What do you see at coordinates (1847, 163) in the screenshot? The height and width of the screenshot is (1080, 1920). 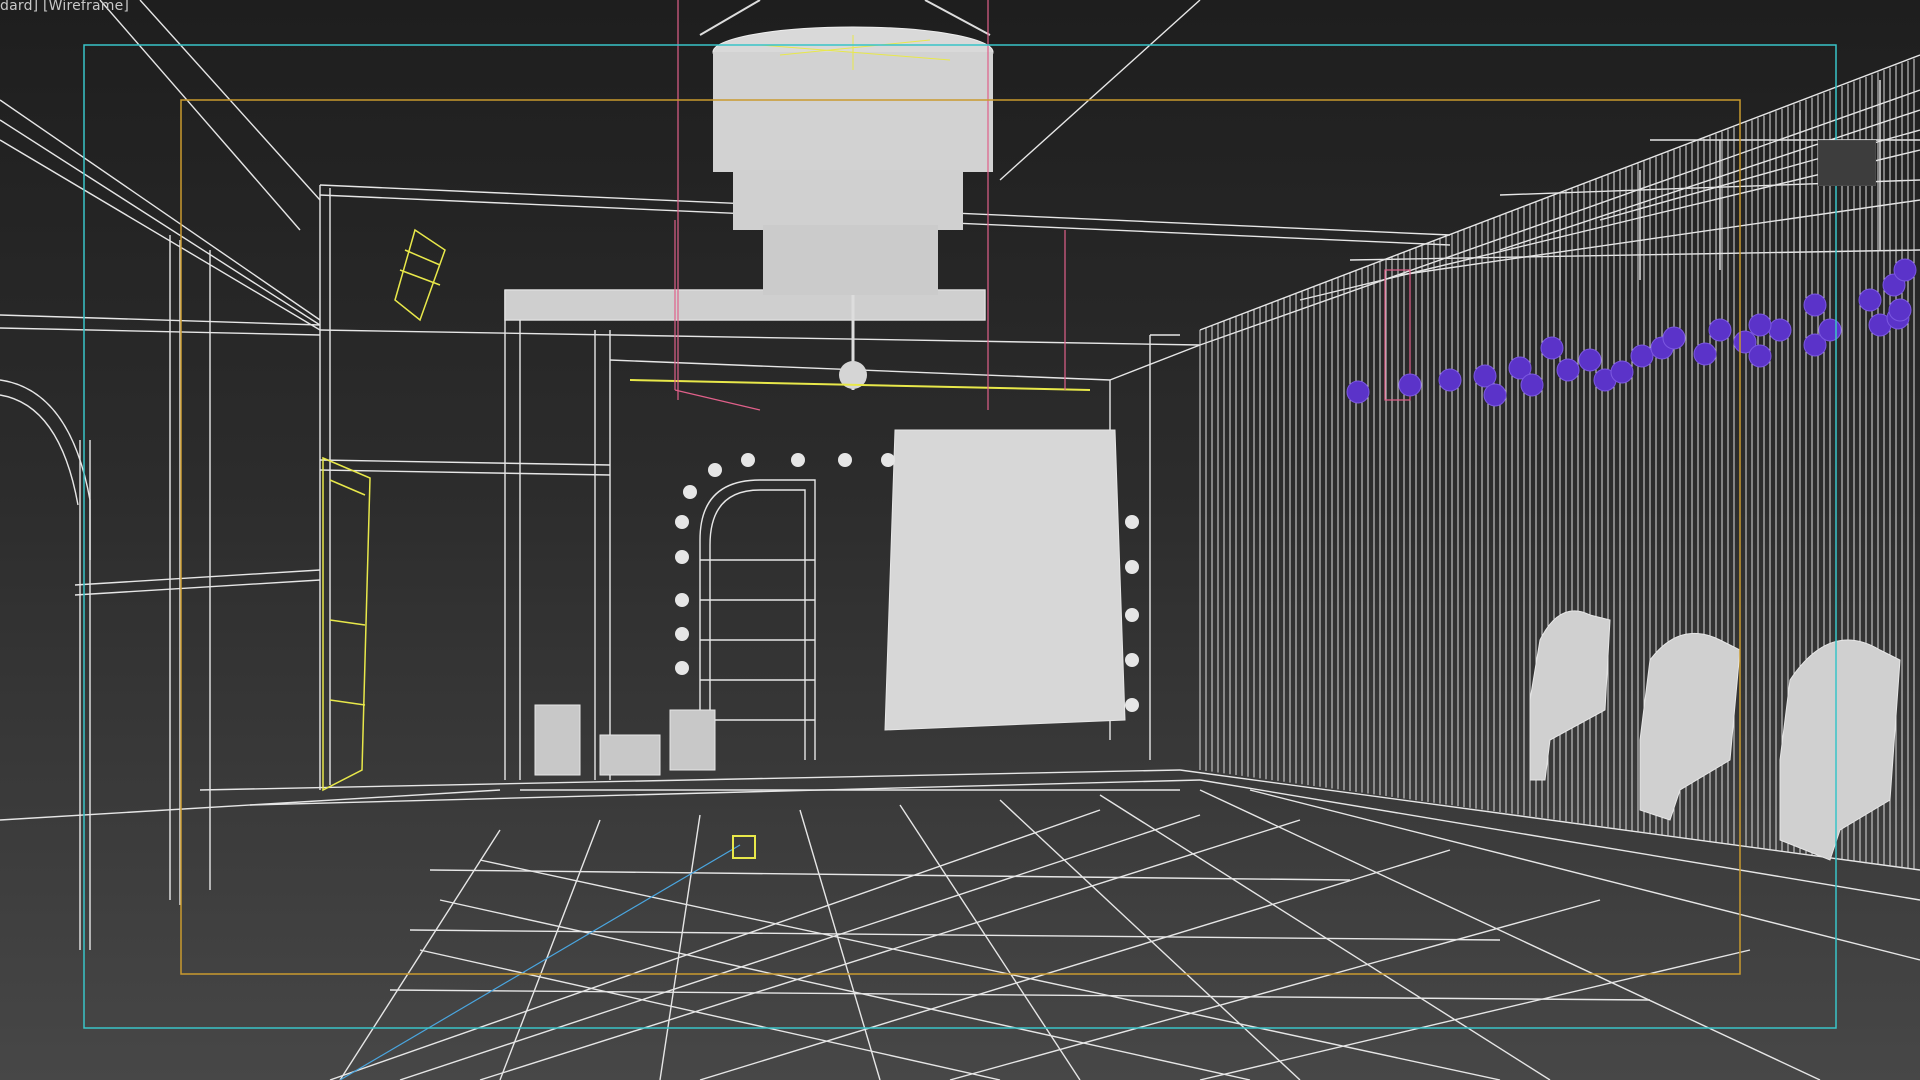 I see `viewcube-icon` at bounding box center [1847, 163].